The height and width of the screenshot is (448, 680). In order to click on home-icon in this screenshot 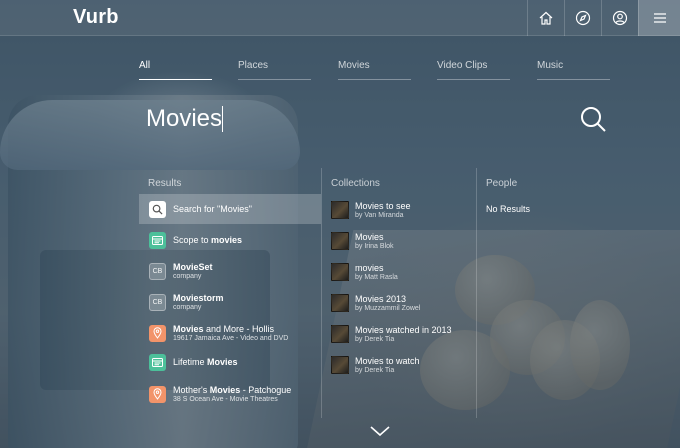, I will do `click(546, 18)`.